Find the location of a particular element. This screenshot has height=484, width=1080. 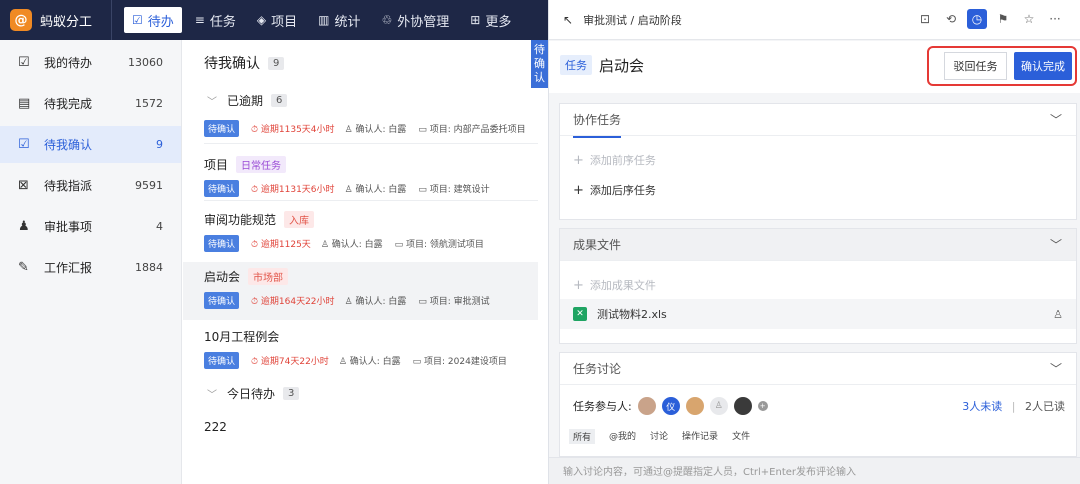

avatar: 仪 is located at coordinates (670, 406).